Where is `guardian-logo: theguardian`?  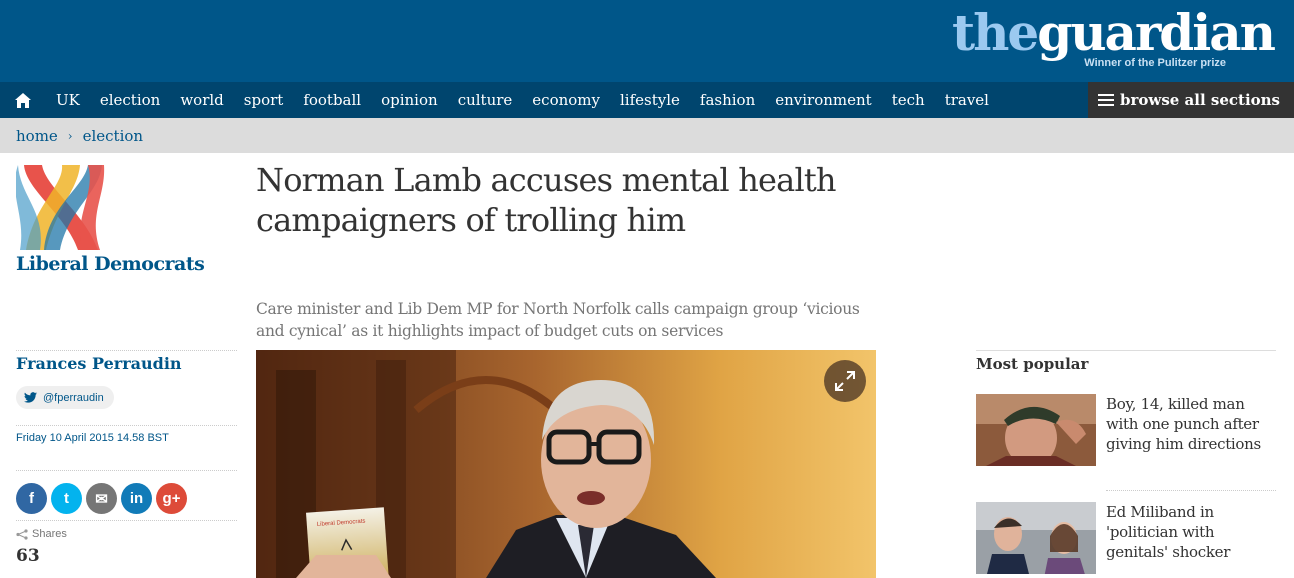 guardian-logo: theguardian is located at coordinates (1113, 32).